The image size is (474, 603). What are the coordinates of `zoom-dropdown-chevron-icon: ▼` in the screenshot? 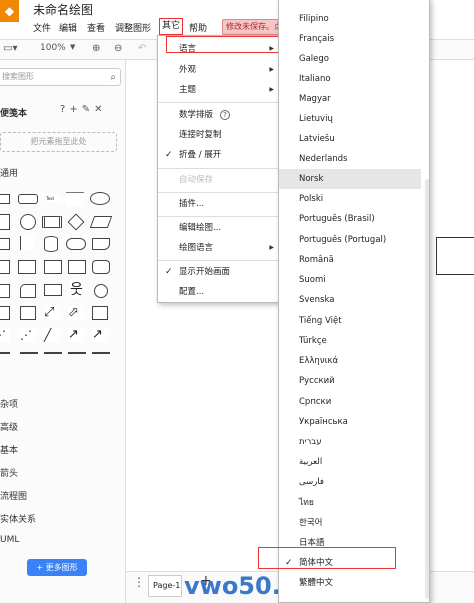 It's located at (72, 47).